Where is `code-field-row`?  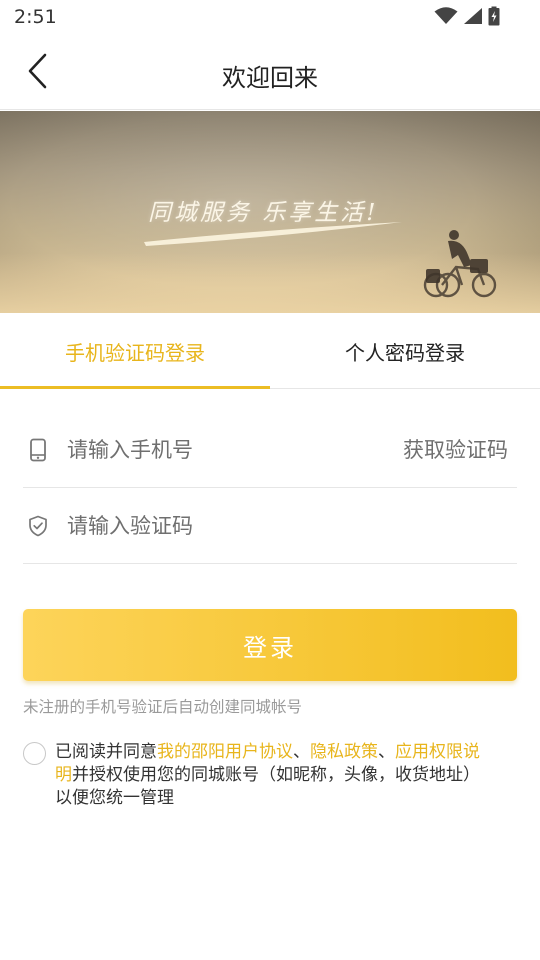
code-field-row is located at coordinates (270, 526).